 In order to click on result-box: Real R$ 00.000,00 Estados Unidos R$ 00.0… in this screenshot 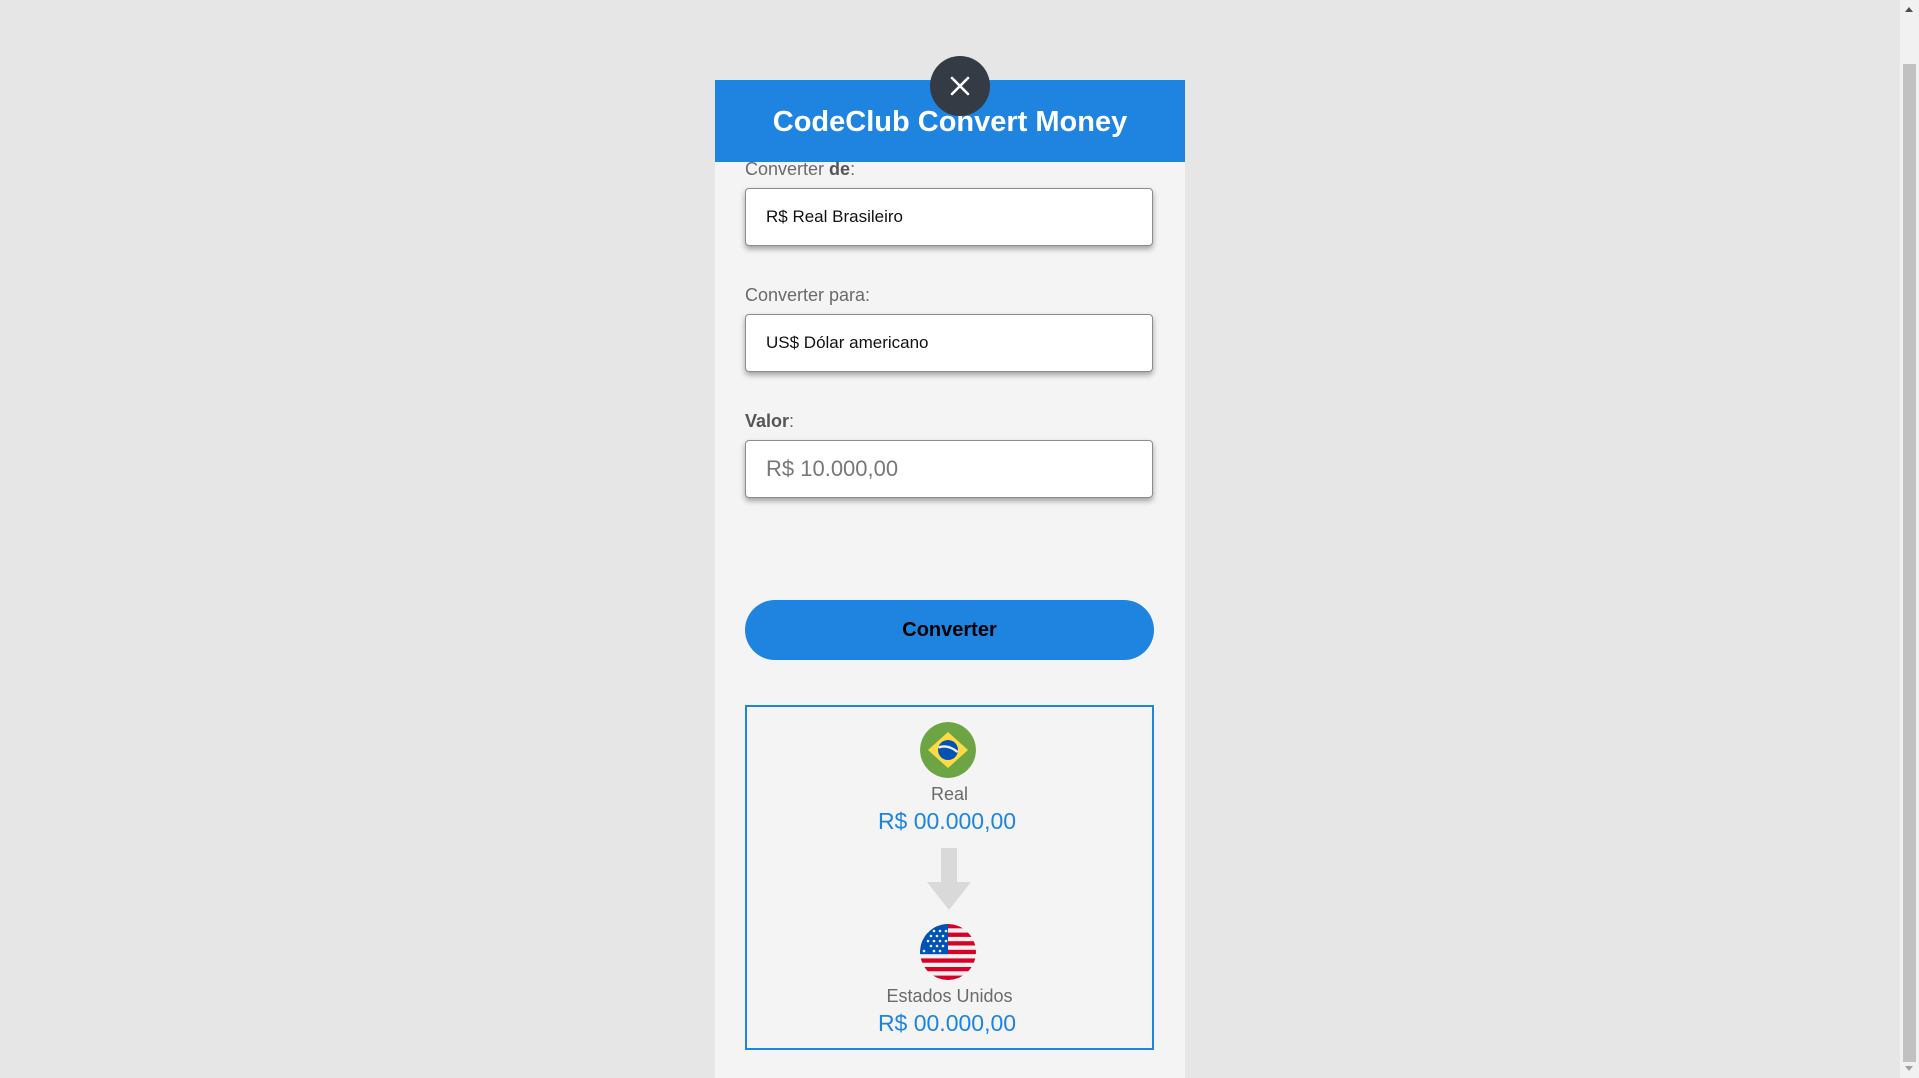, I will do `click(949, 877)`.